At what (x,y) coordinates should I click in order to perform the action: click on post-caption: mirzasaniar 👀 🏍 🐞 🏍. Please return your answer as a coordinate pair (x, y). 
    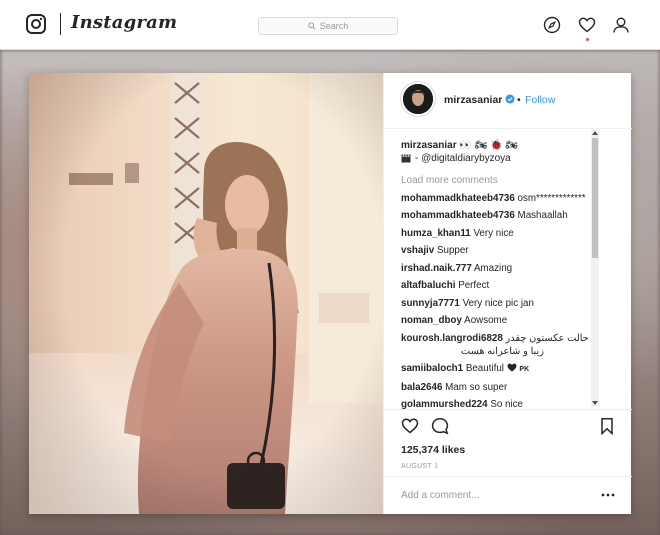
    Looking at the image, I should click on (508, 145).